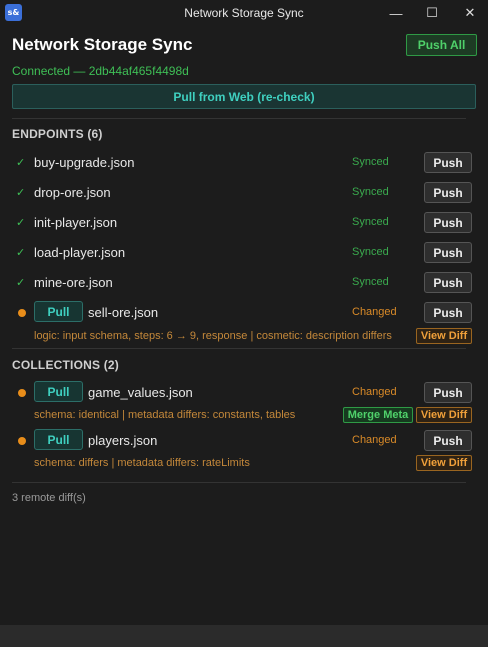 The image size is (488, 647). What do you see at coordinates (244, 163) in the screenshot?
I see `endpoint-row: ✓ buy-upgrade.json Synced Push` at bounding box center [244, 163].